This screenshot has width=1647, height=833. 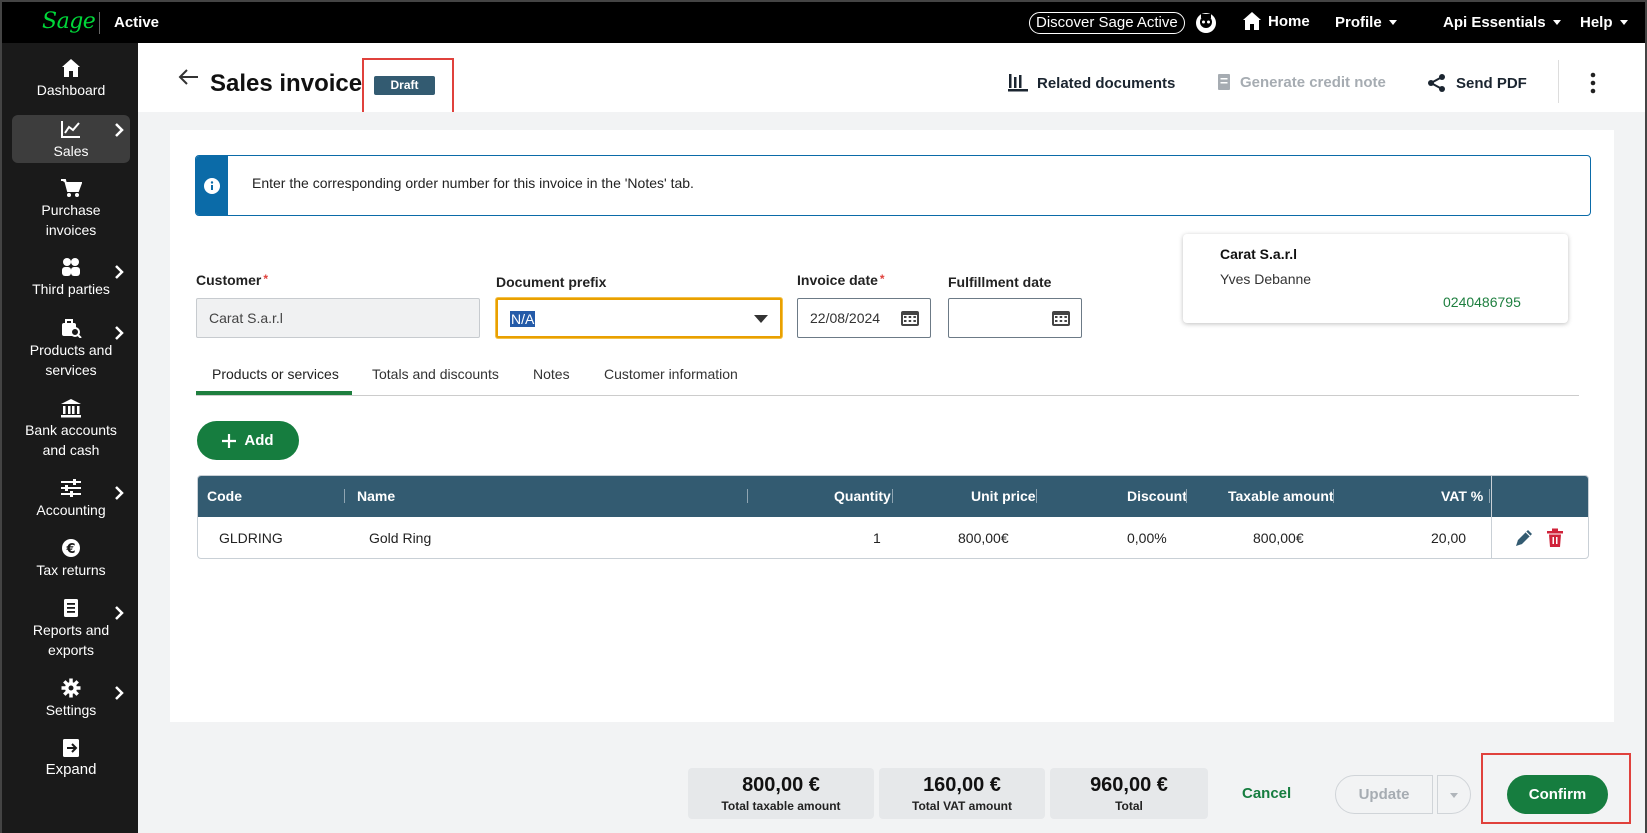 I want to click on send-pdf-label: Send PDF, so click(x=1491, y=83).